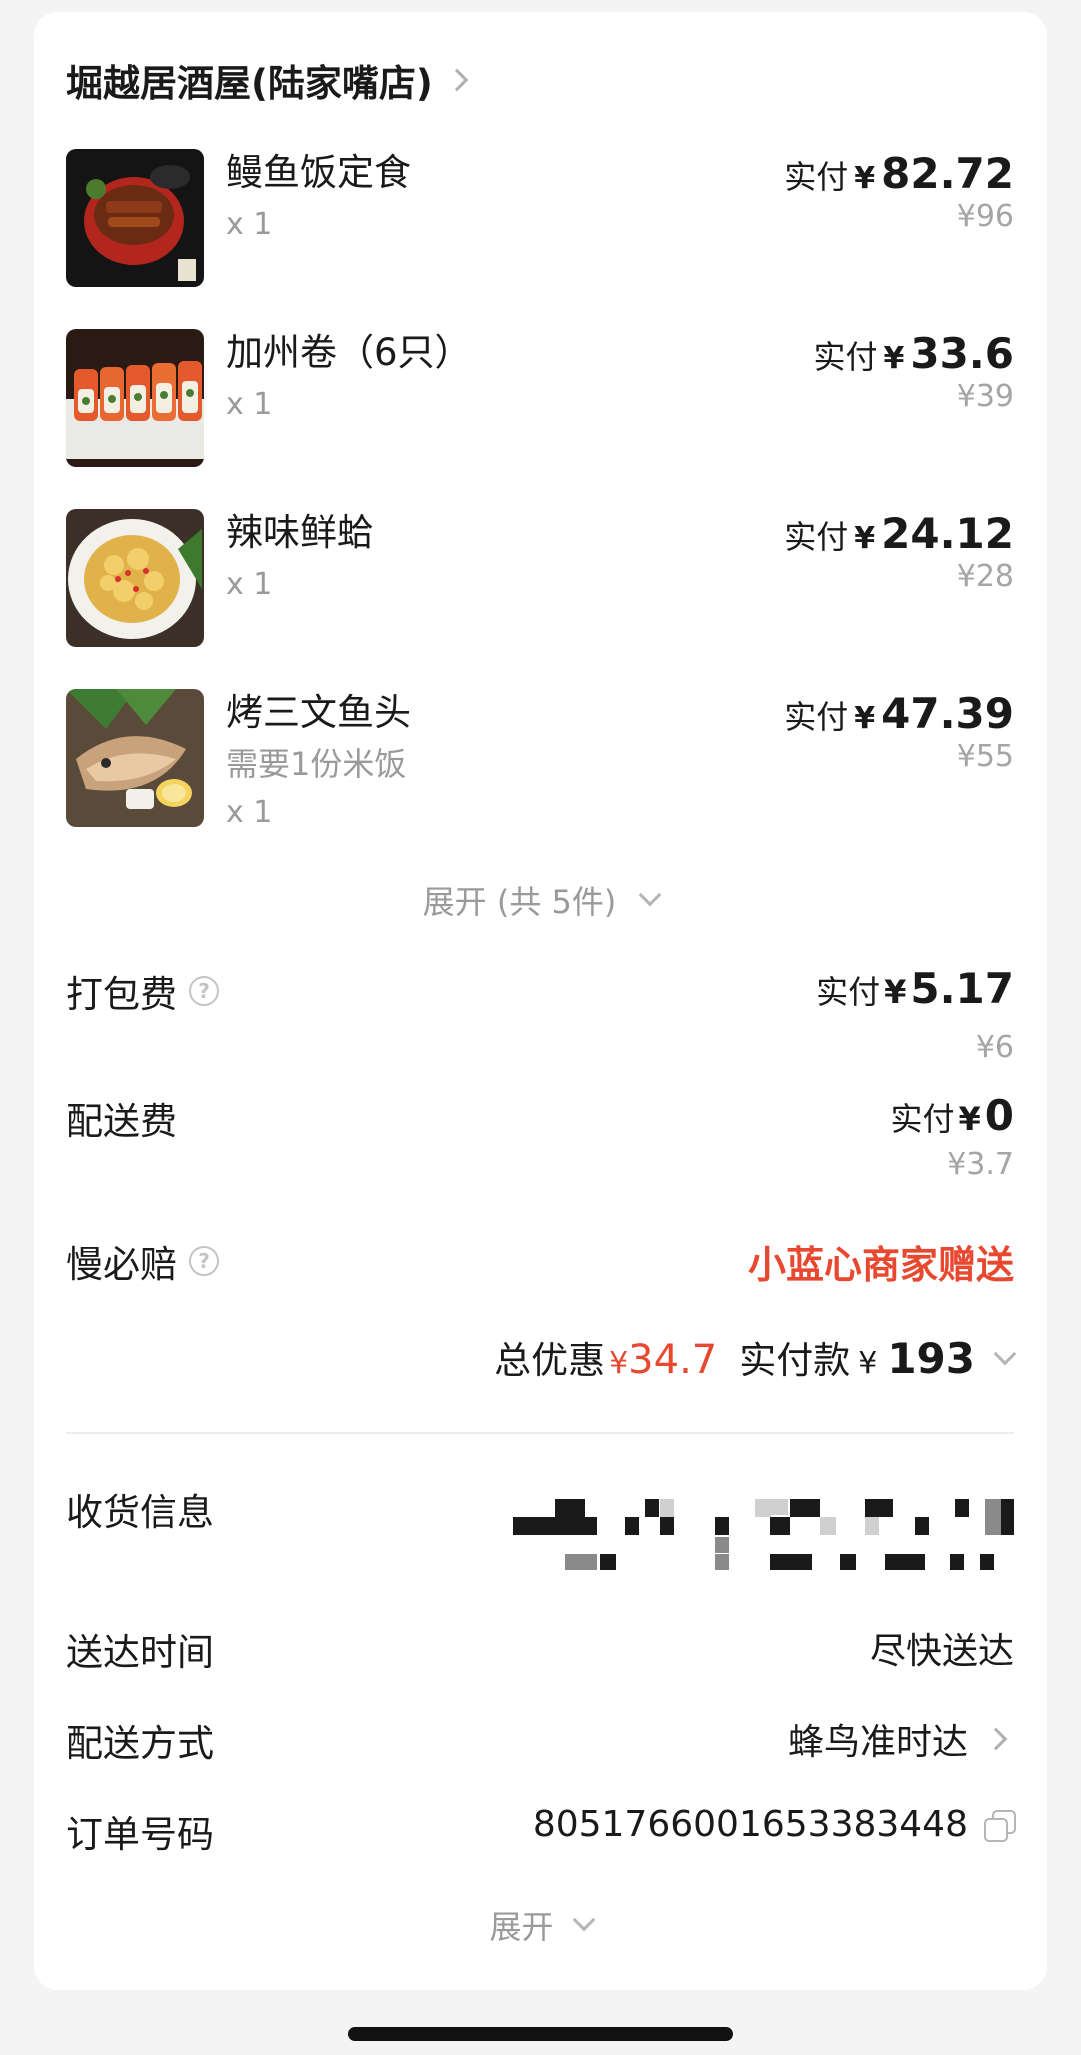 The height and width of the screenshot is (2055, 1081). I want to click on packing-fee-paid: 实付 ¥ 5.17, so click(915, 988).